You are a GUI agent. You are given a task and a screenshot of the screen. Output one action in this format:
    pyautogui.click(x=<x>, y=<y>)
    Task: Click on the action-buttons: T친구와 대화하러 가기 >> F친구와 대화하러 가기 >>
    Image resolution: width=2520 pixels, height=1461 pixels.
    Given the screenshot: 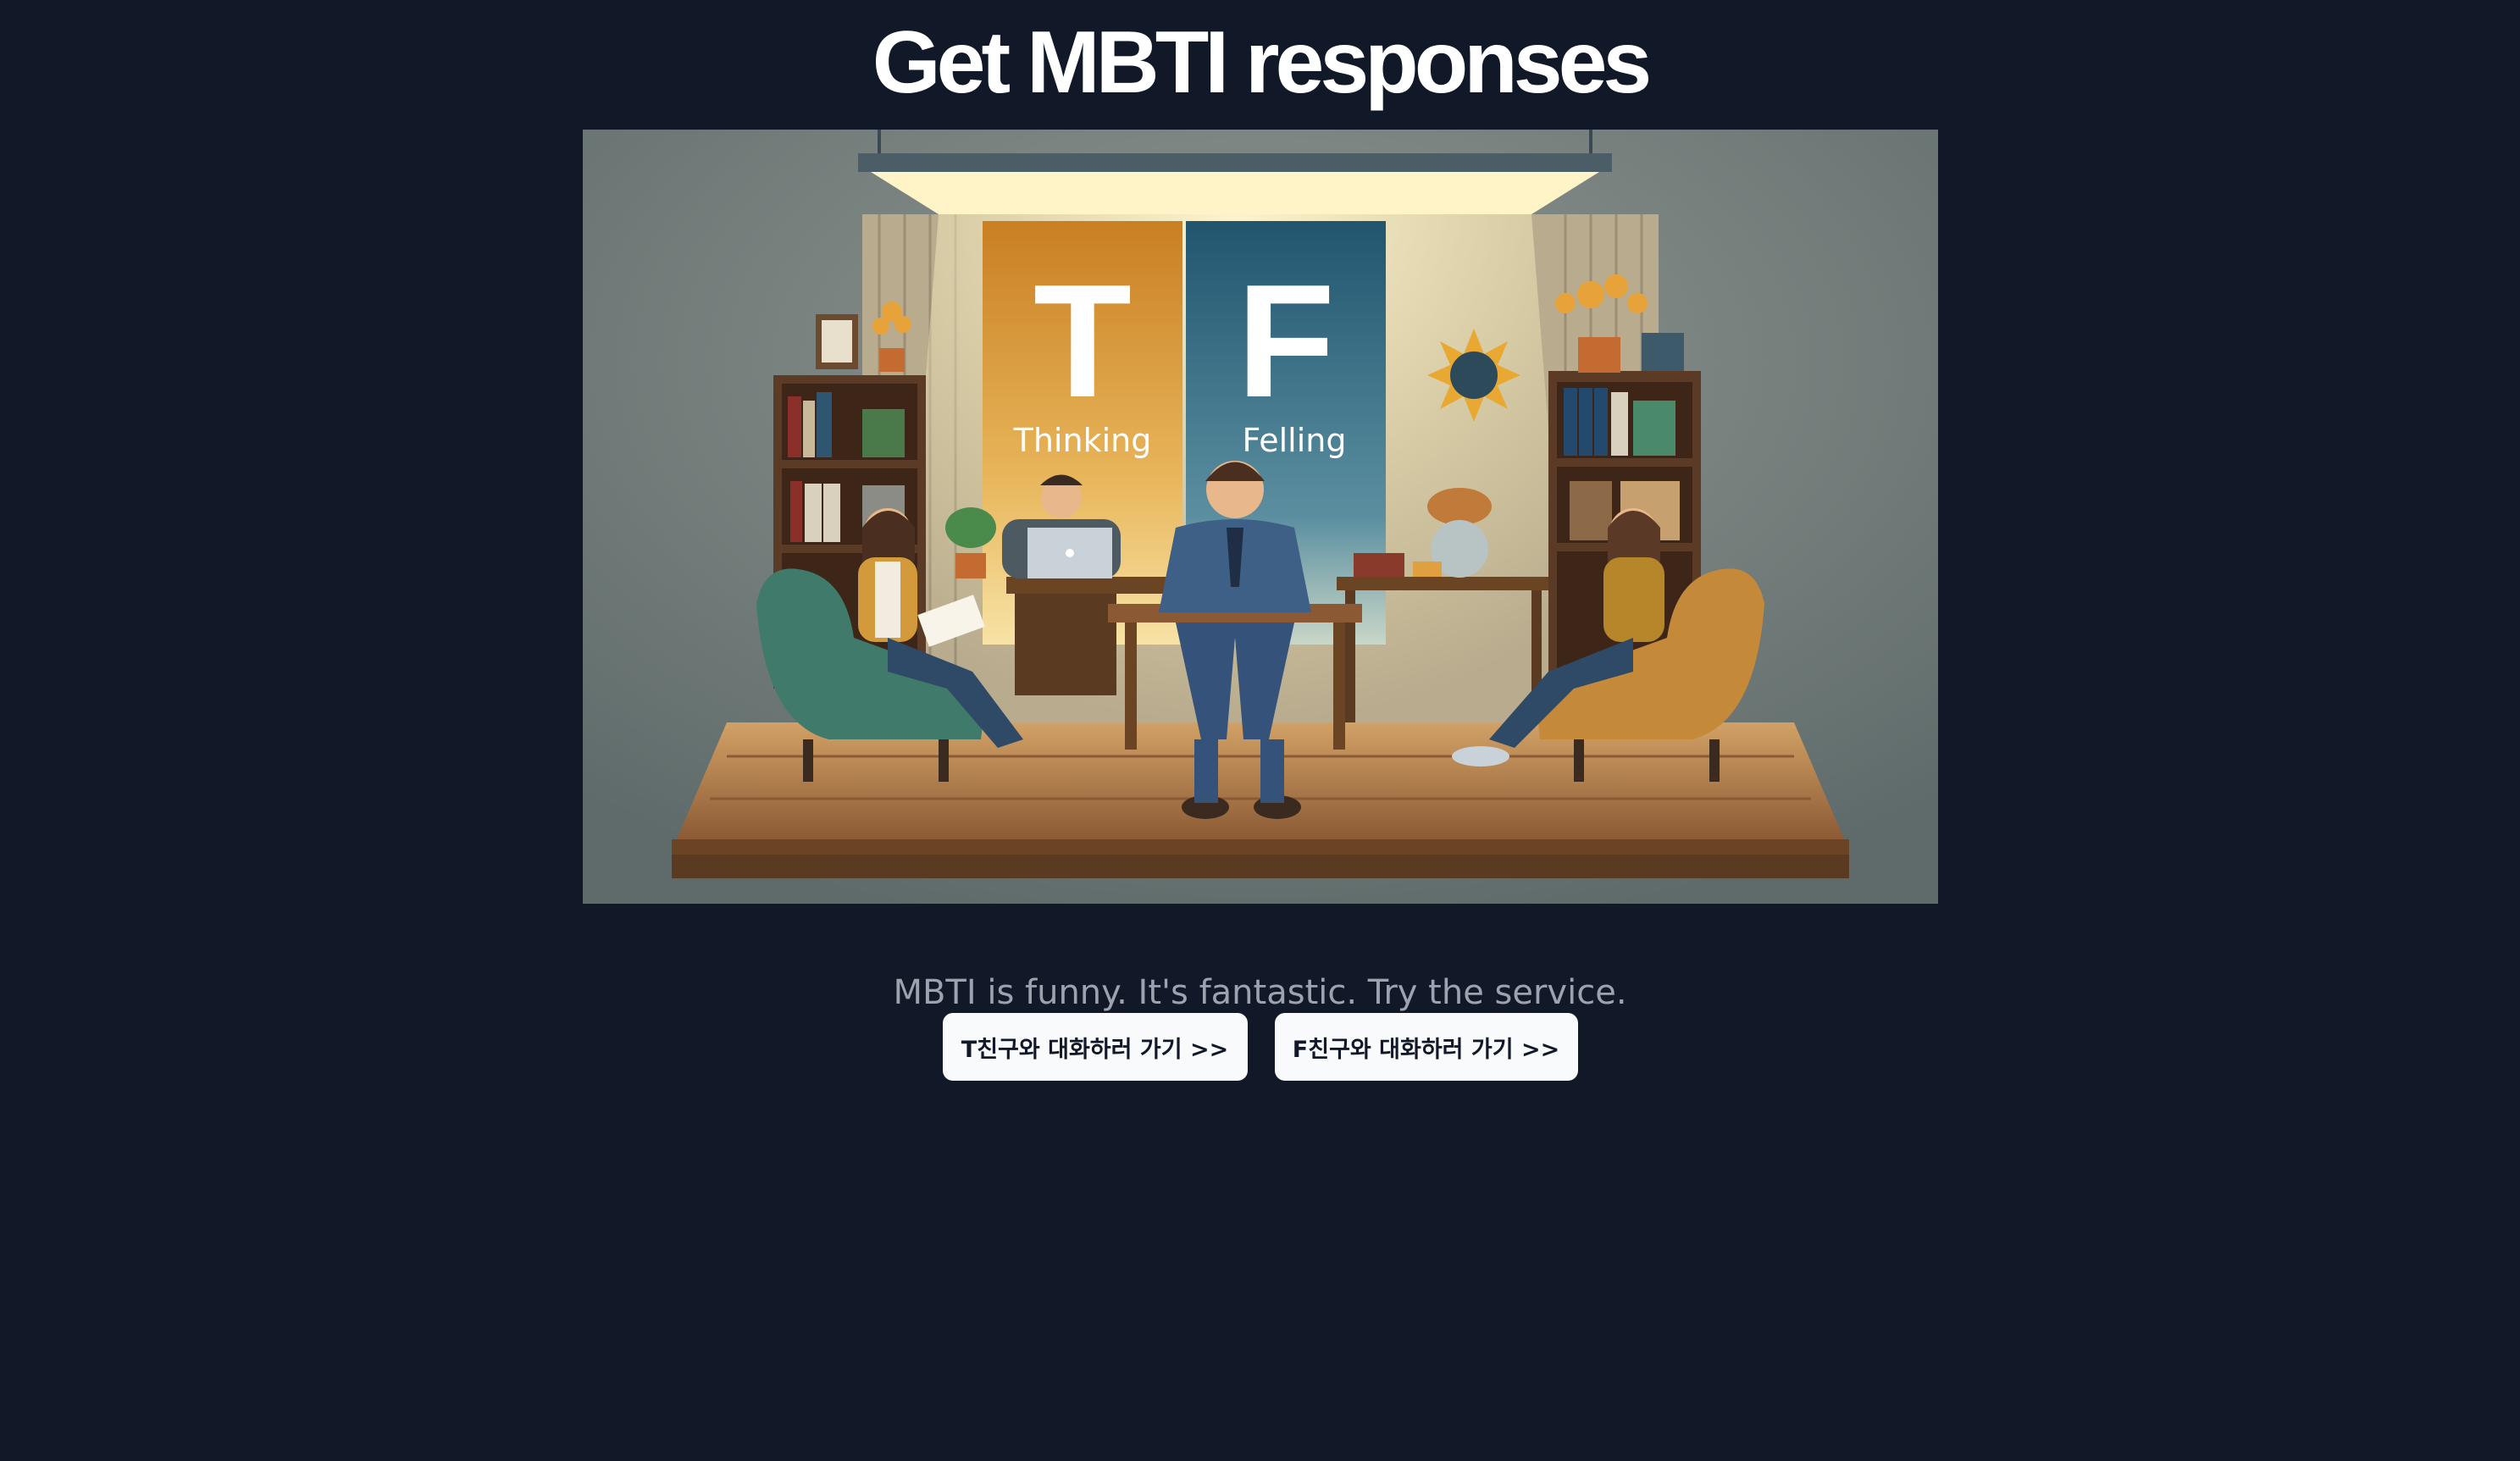 What is the action you would take?
    pyautogui.click(x=1260, y=1047)
    